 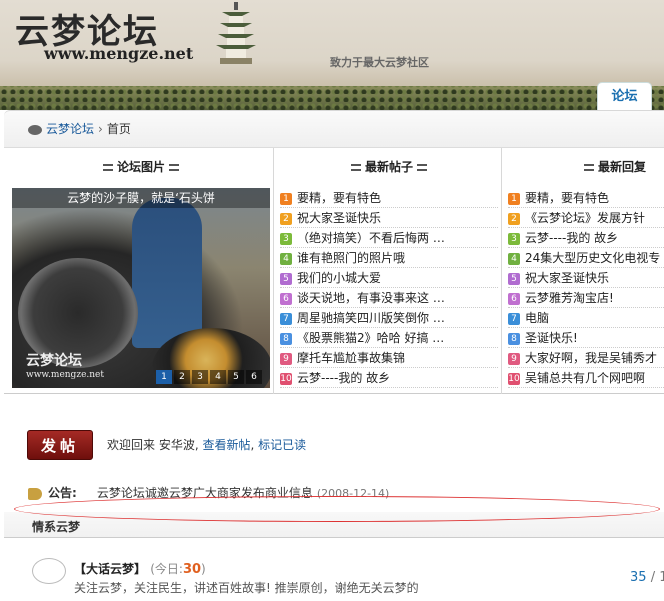 What do you see at coordinates (551, 338) in the screenshot?
I see `reply-link: 圣诞快乐!` at bounding box center [551, 338].